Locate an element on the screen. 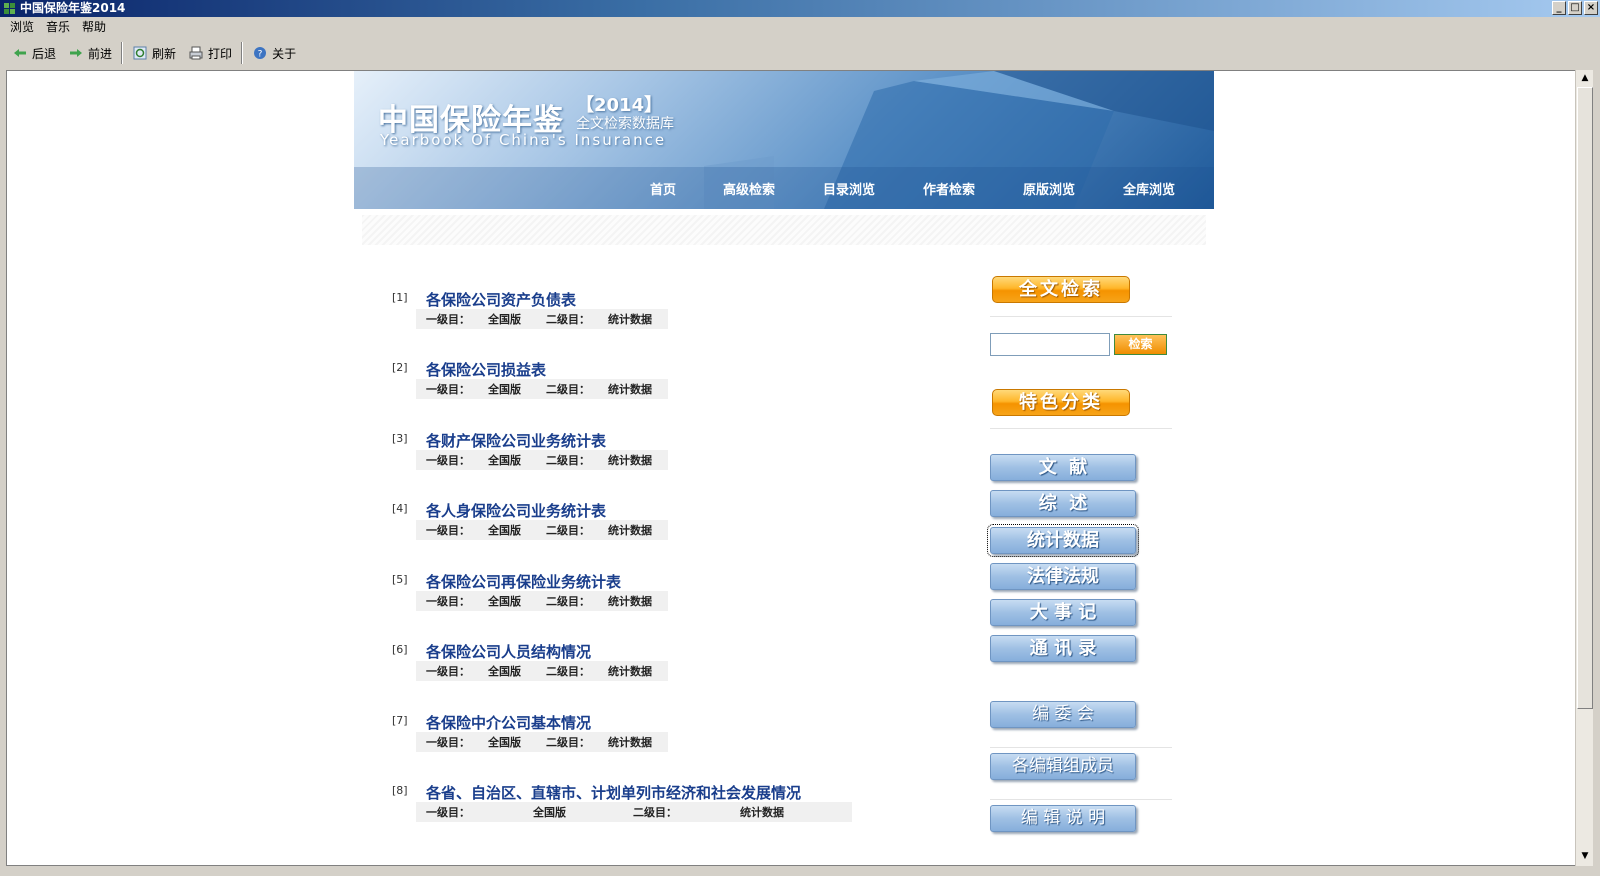  category-directory-button: 通 讯 录 is located at coordinates (1063, 648).